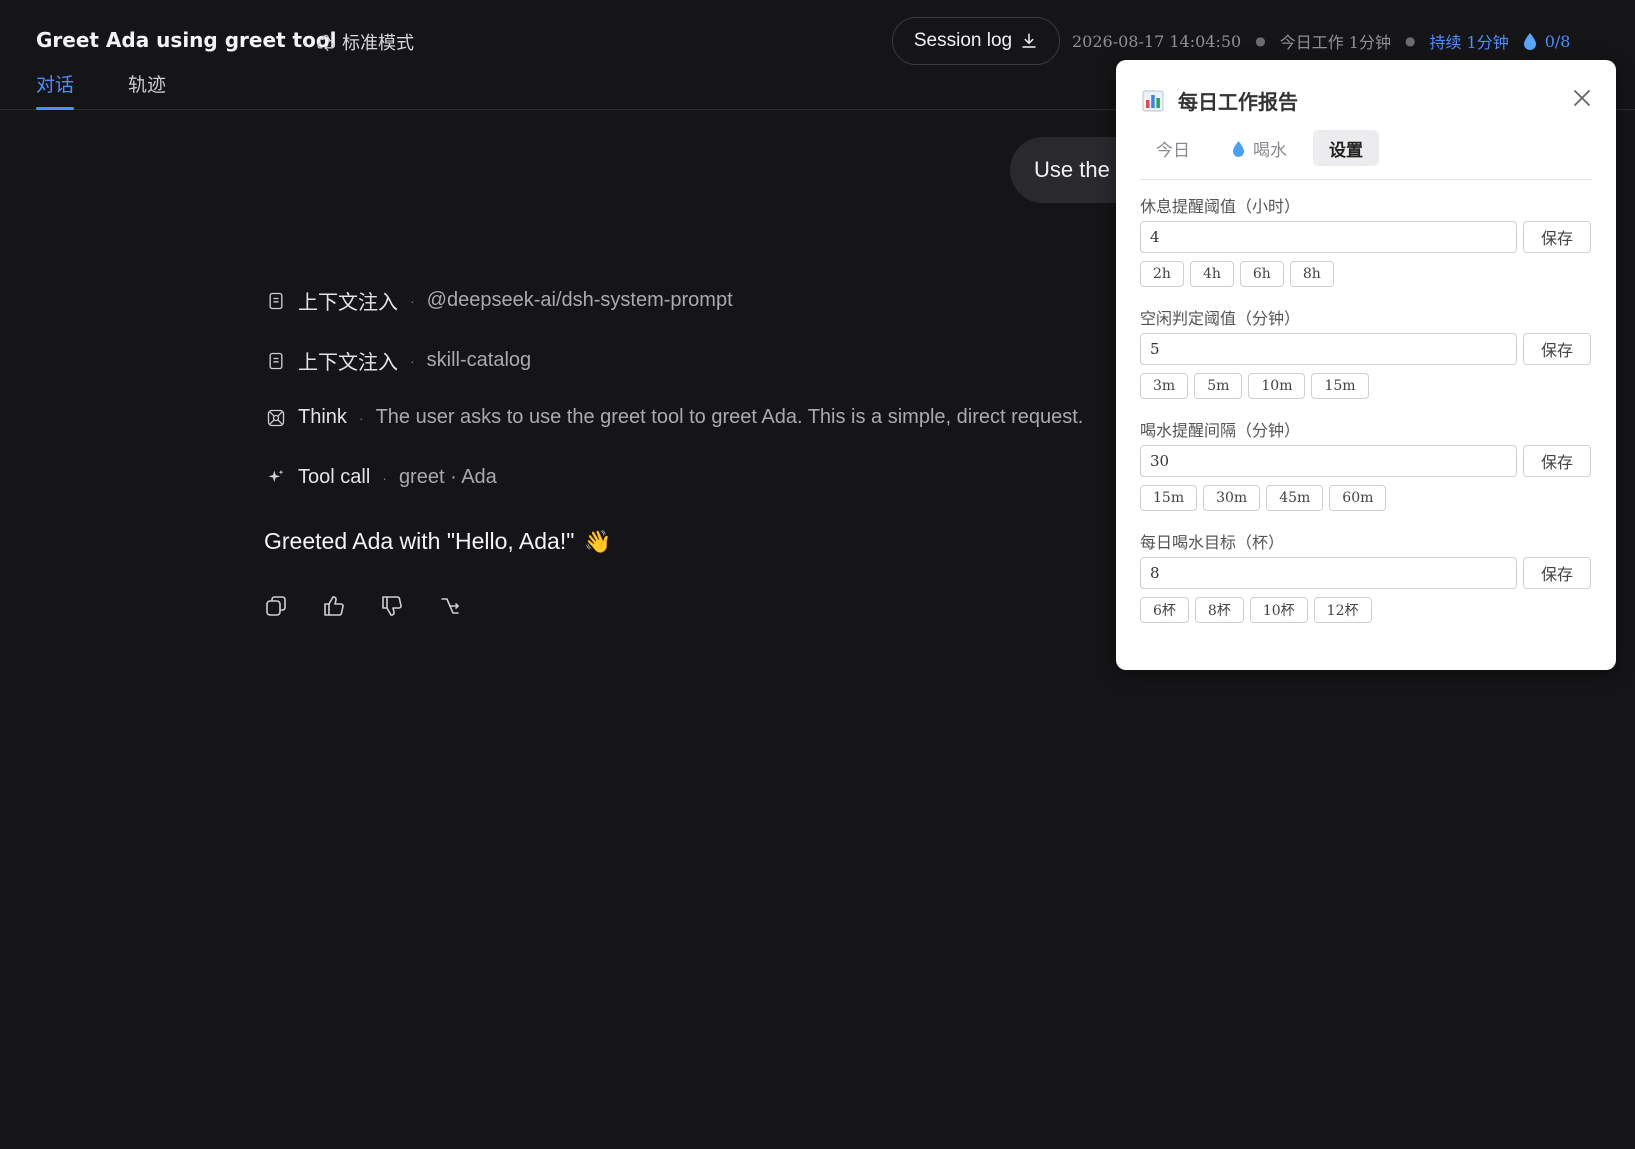  I want to click on preset-chip: 5m, so click(1218, 386).